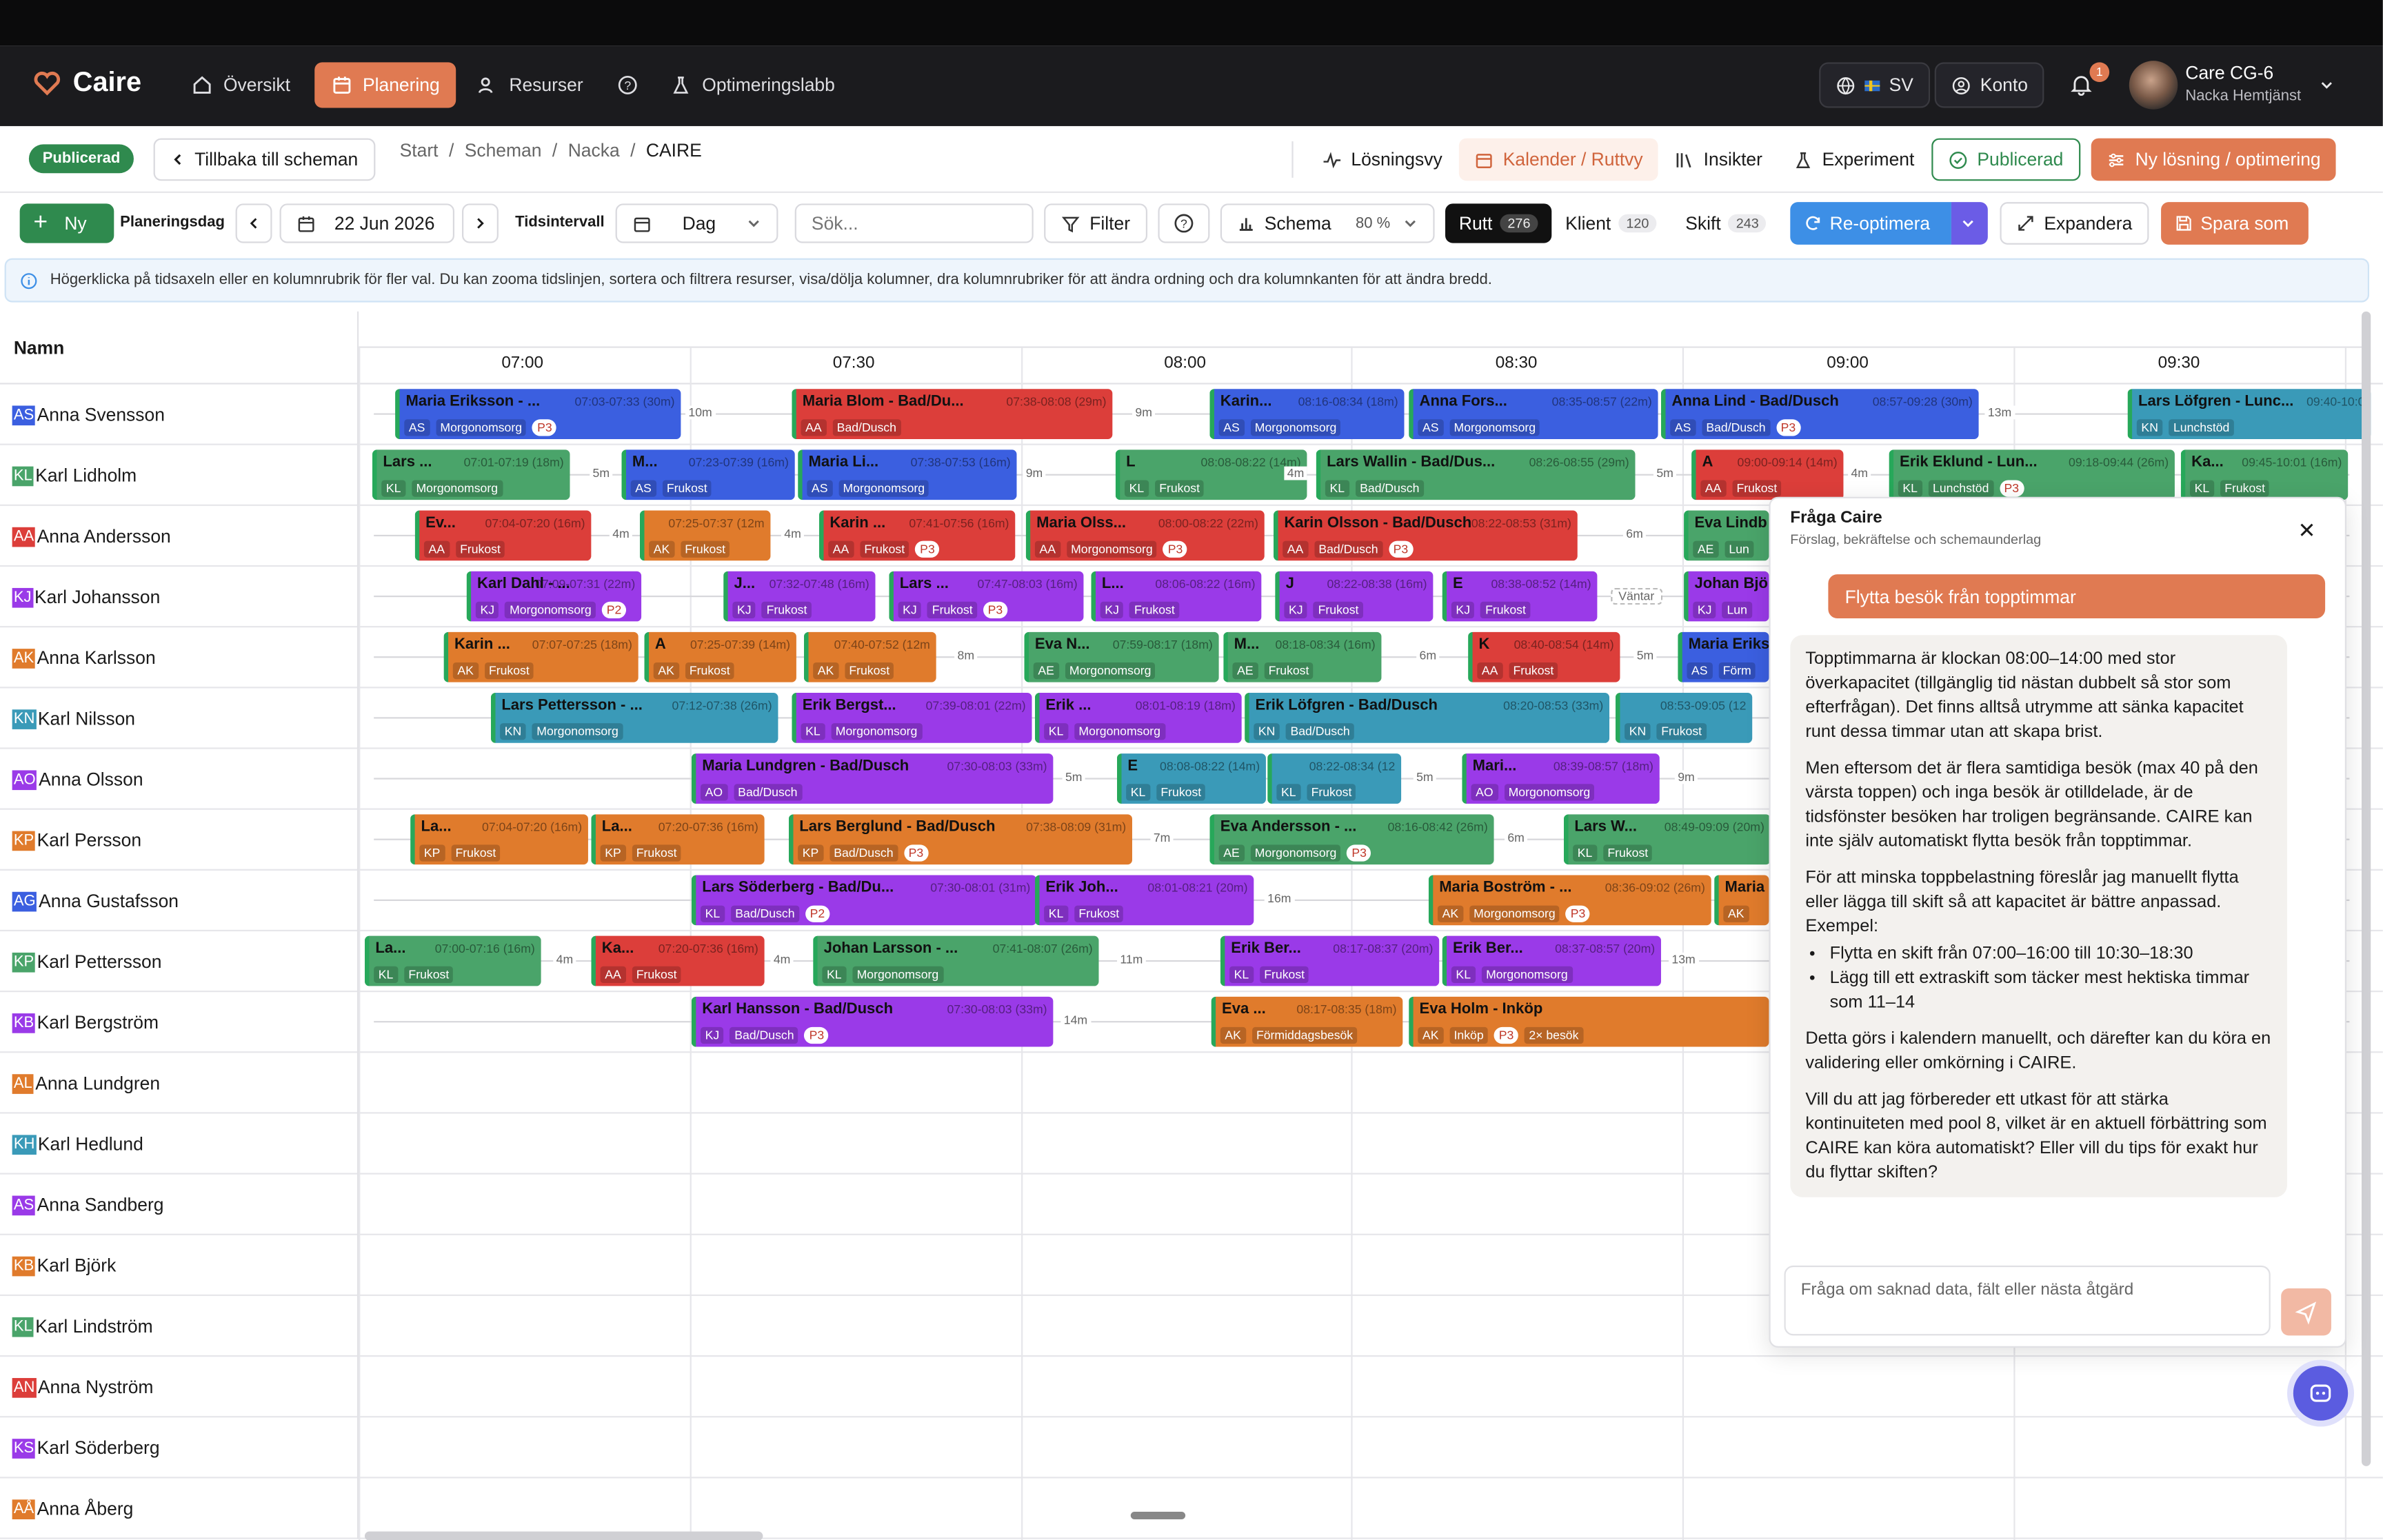 The image size is (2383, 1540). Describe the element at coordinates (854, 363) in the screenshot. I see `time-tick-label: 07:30` at that location.